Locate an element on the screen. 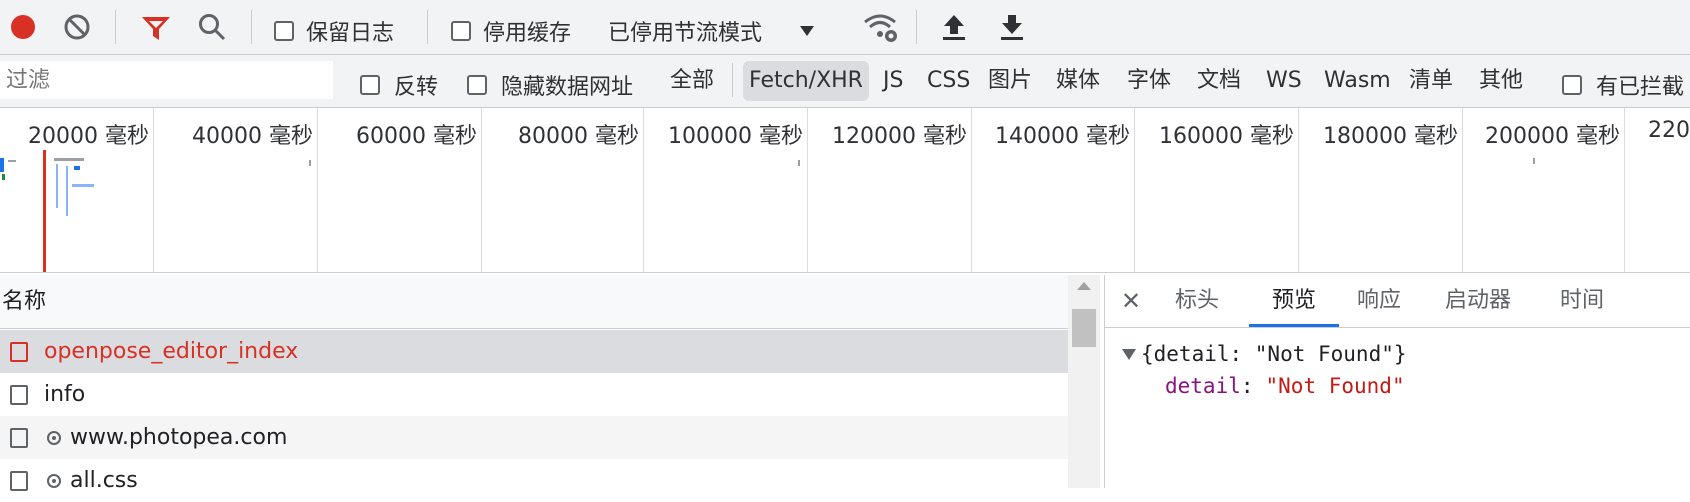 The width and height of the screenshot is (1690, 502). disable-cache-label: 停用缓存 is located at coordinates (527, 33).